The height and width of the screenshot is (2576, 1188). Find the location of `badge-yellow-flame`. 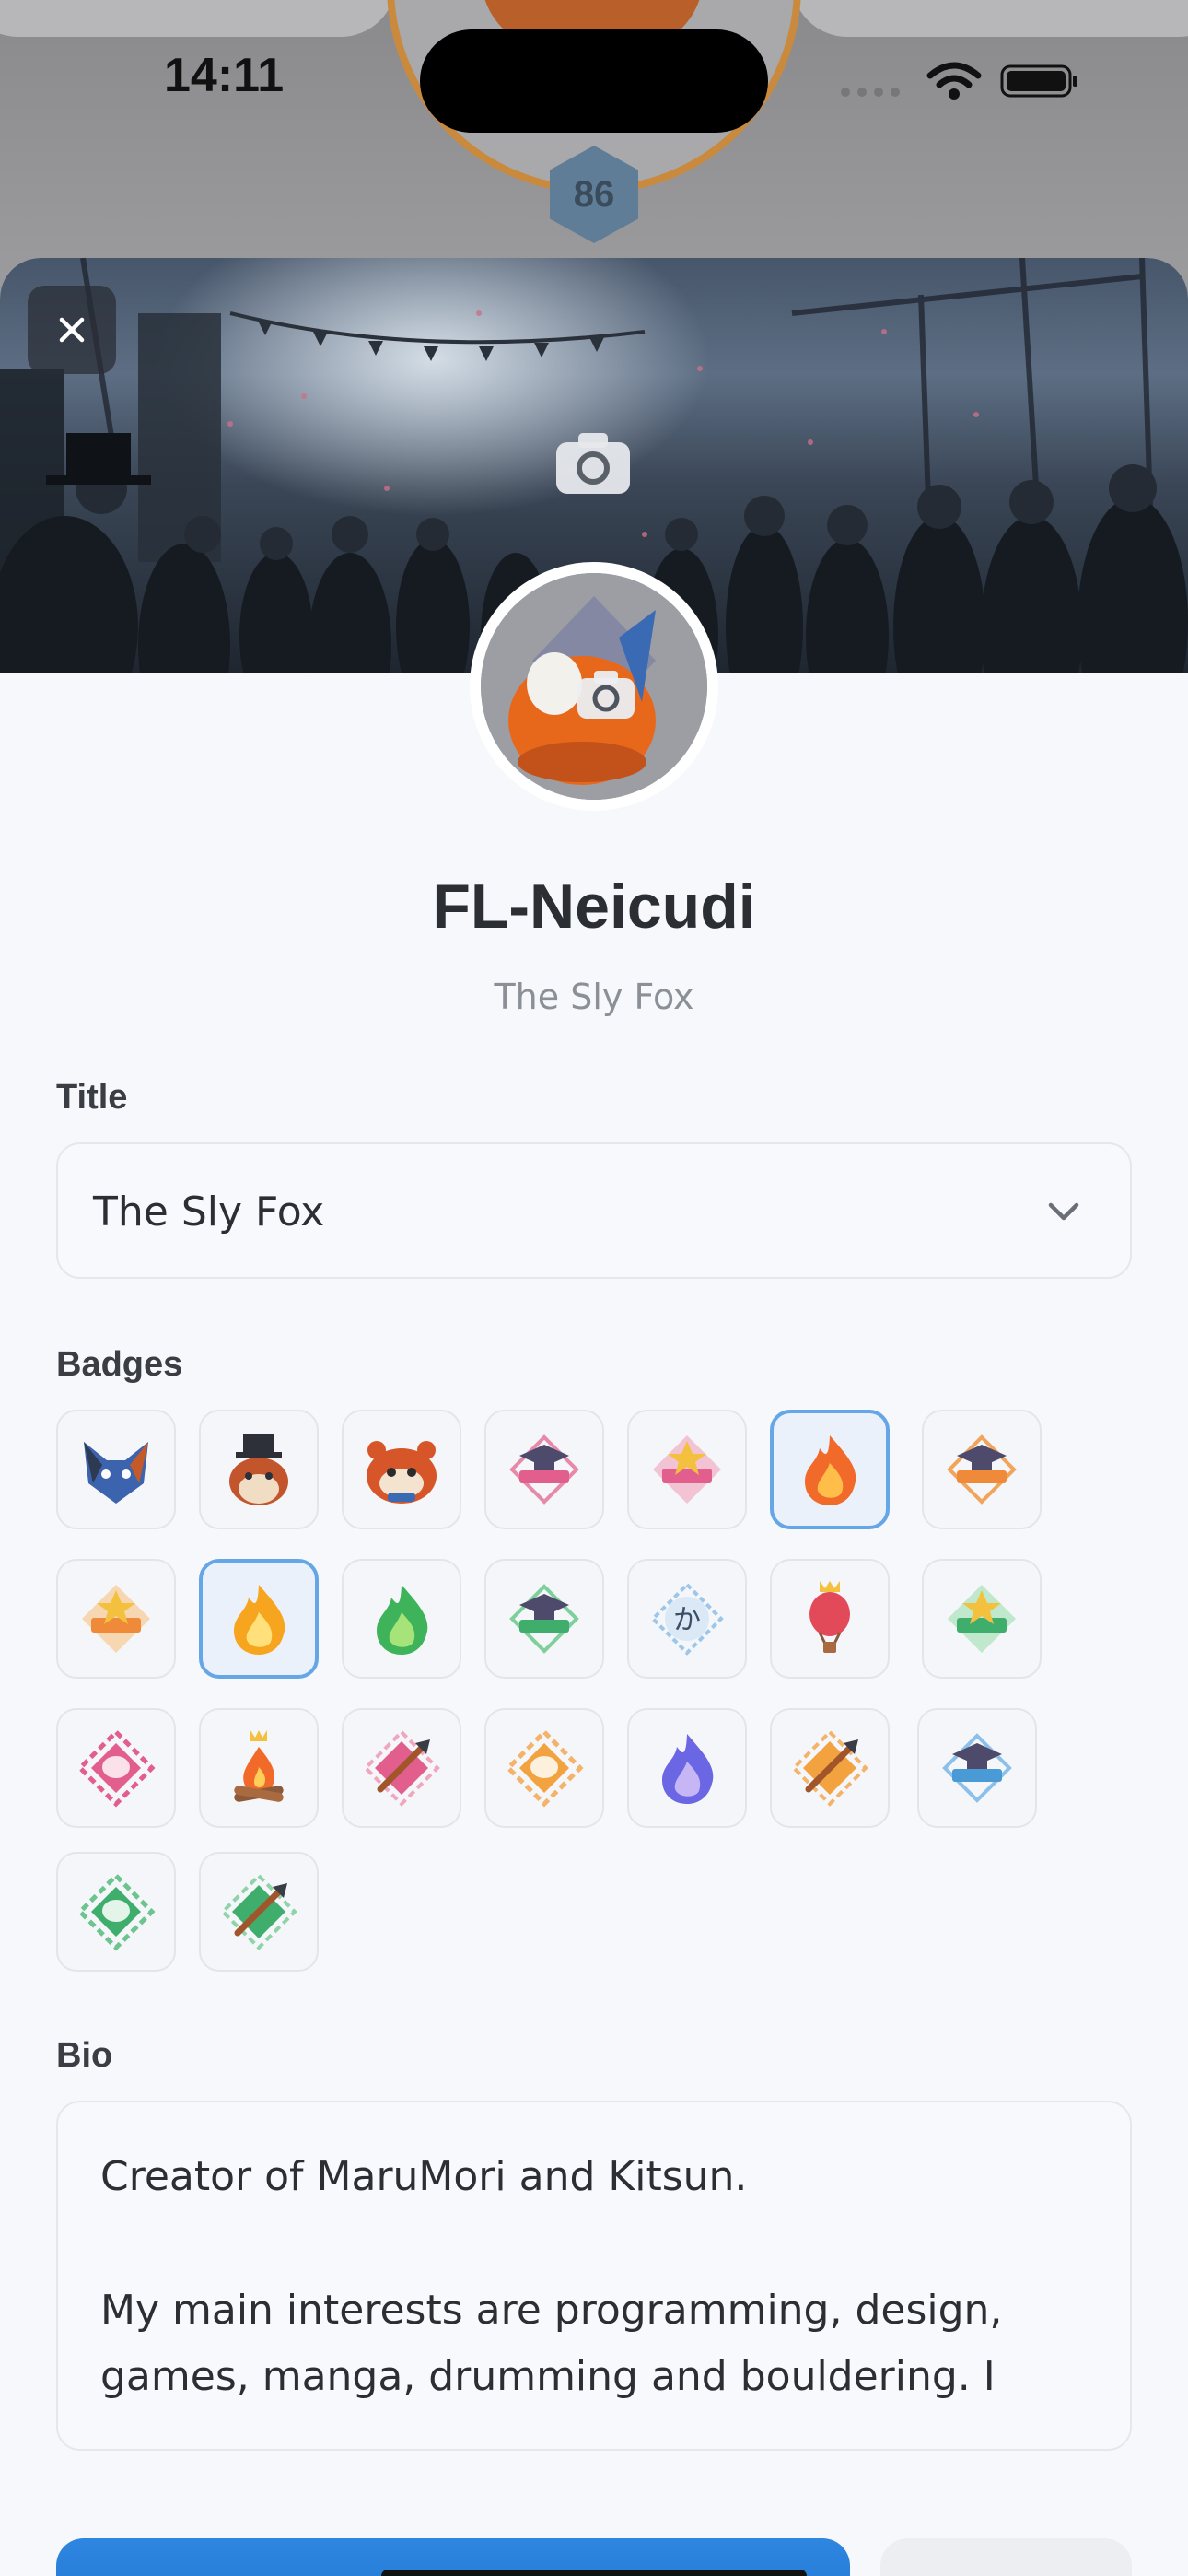

badge-yellow-flame is located at coordinates (259, 1619).